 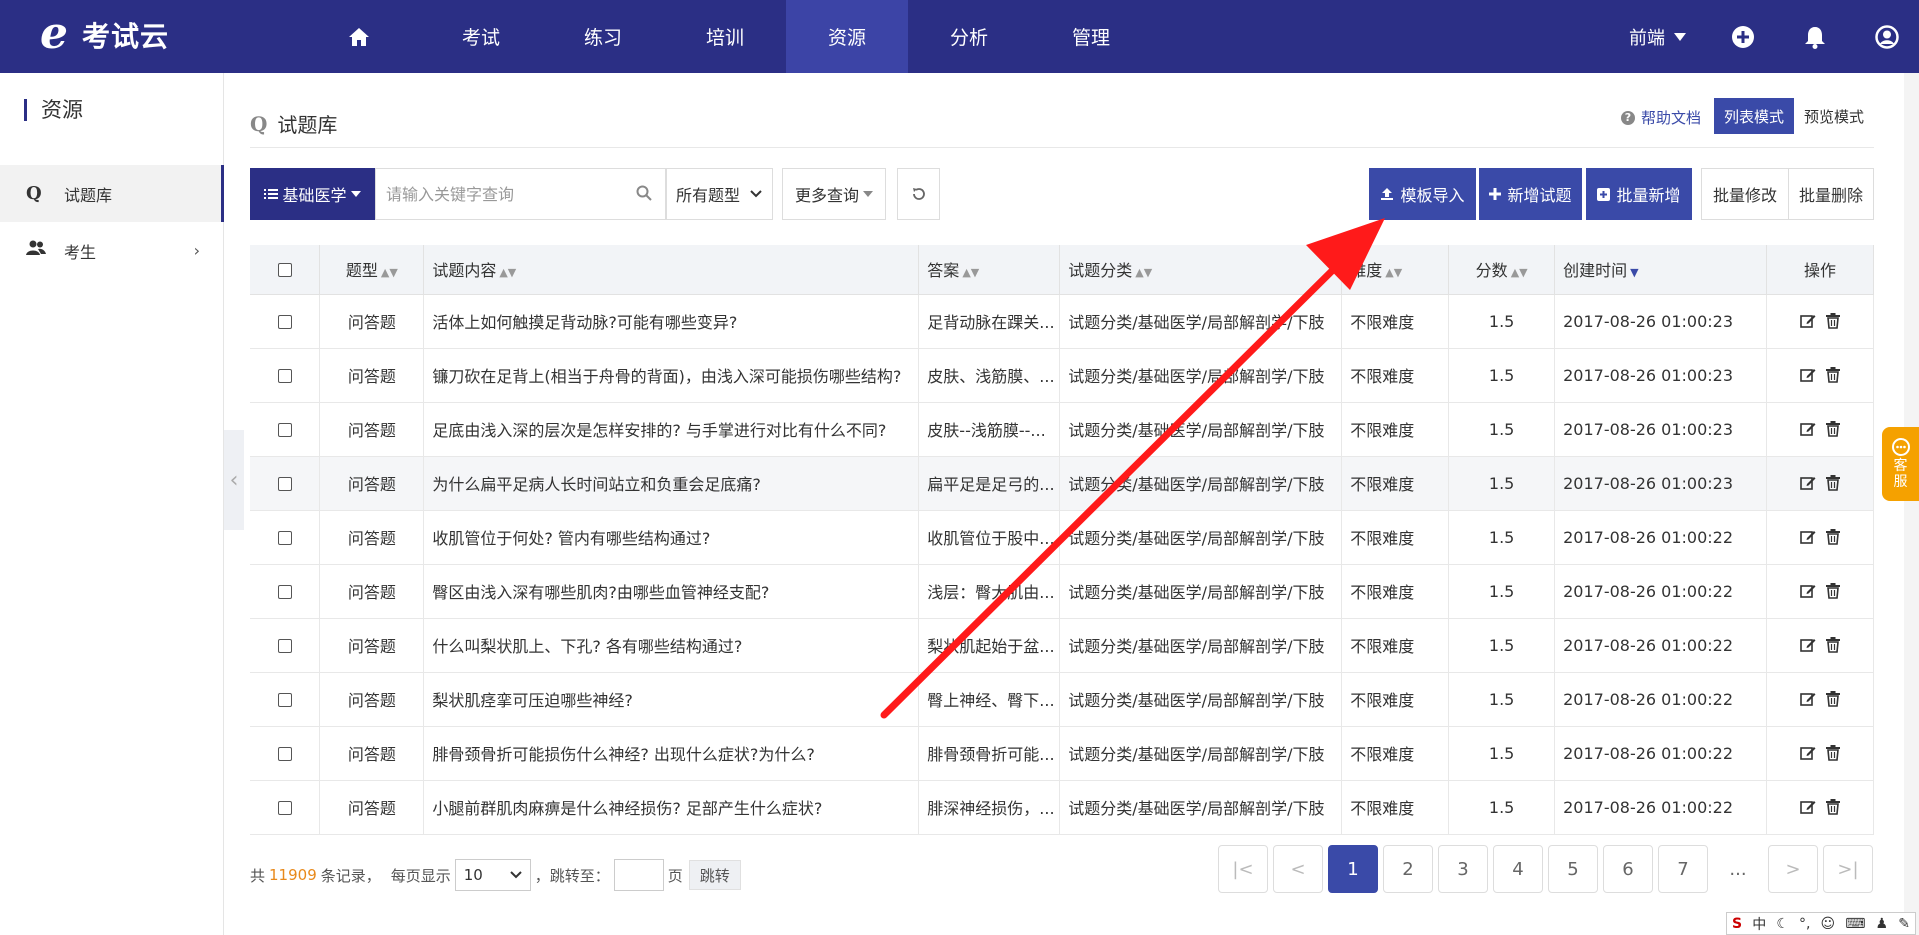 I want to click on search-input, so click(x=506, y=194).